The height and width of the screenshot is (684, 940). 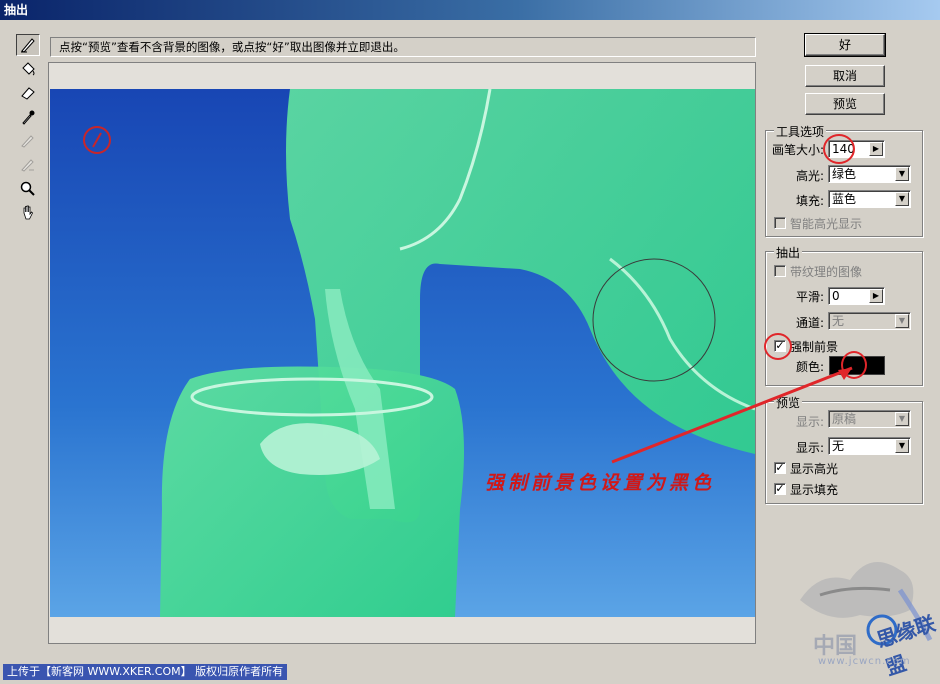 I want to click on smart-highlight-label: 智能高光显示, so click(x=826, y=224).